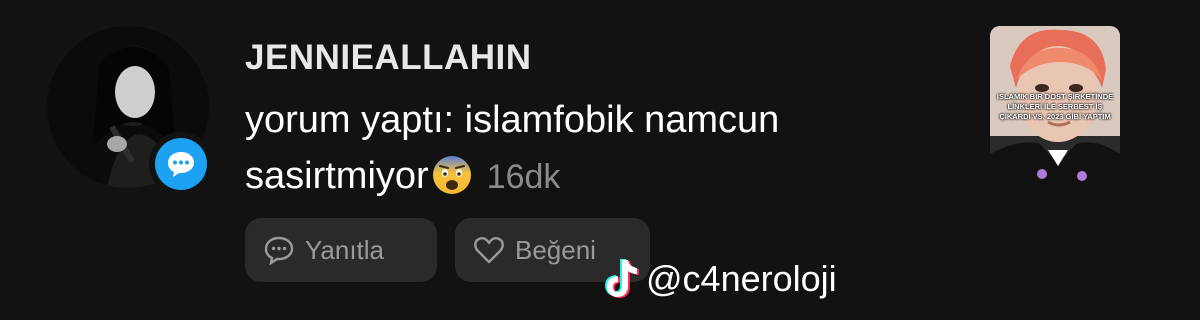  Describe the element at coordinates (489, 250) in the screenshot. I see `heart-icon` at that location.